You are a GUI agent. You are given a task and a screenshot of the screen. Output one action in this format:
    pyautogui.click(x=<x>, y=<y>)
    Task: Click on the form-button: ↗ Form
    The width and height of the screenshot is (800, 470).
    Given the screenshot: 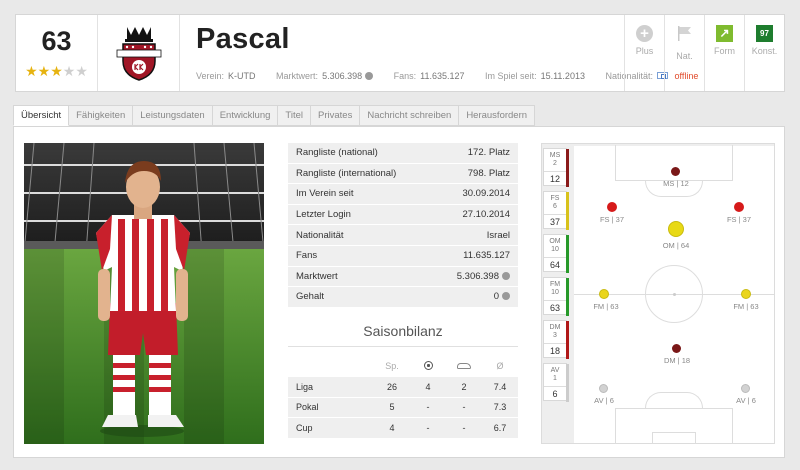 What is the action you would take?
    pyautogui.click(x=724, y=53)
    